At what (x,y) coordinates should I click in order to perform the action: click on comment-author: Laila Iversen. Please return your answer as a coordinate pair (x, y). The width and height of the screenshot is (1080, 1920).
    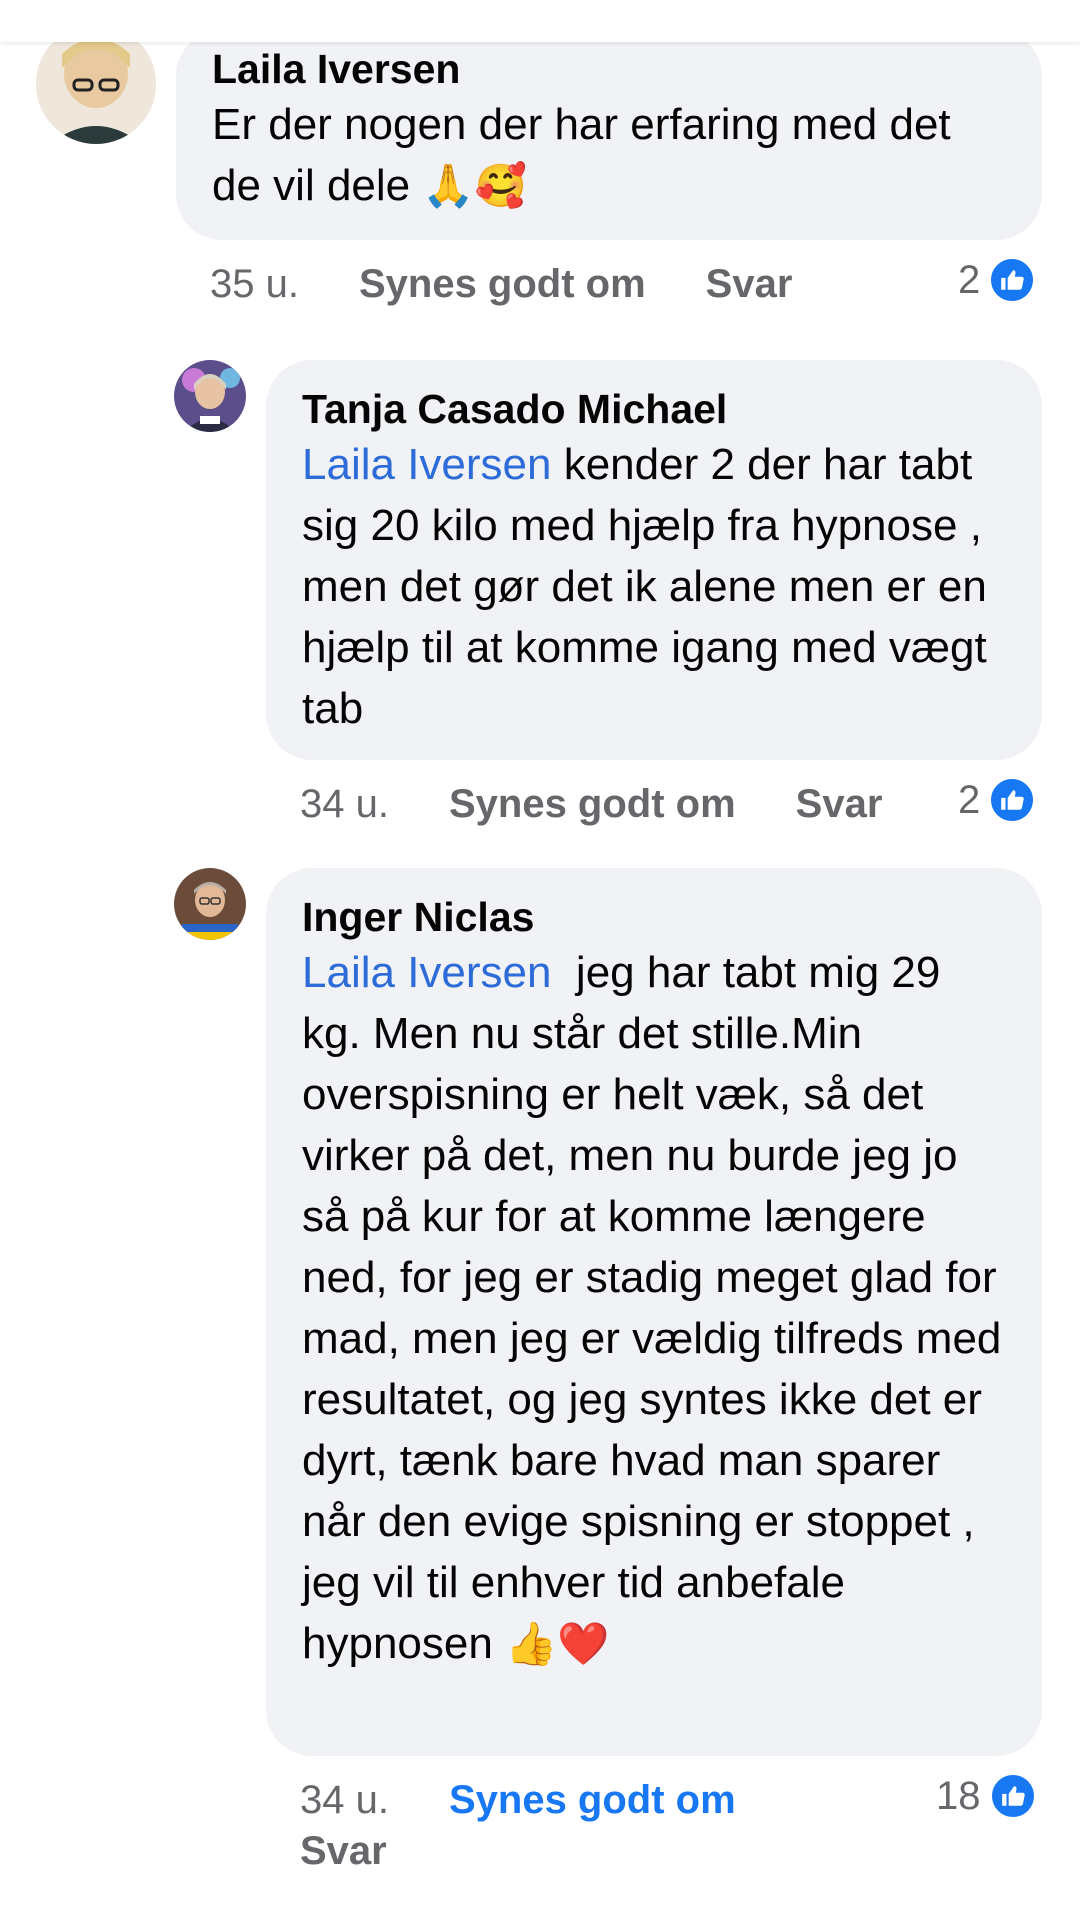
    Looking at the image, I should click on (609, 69).